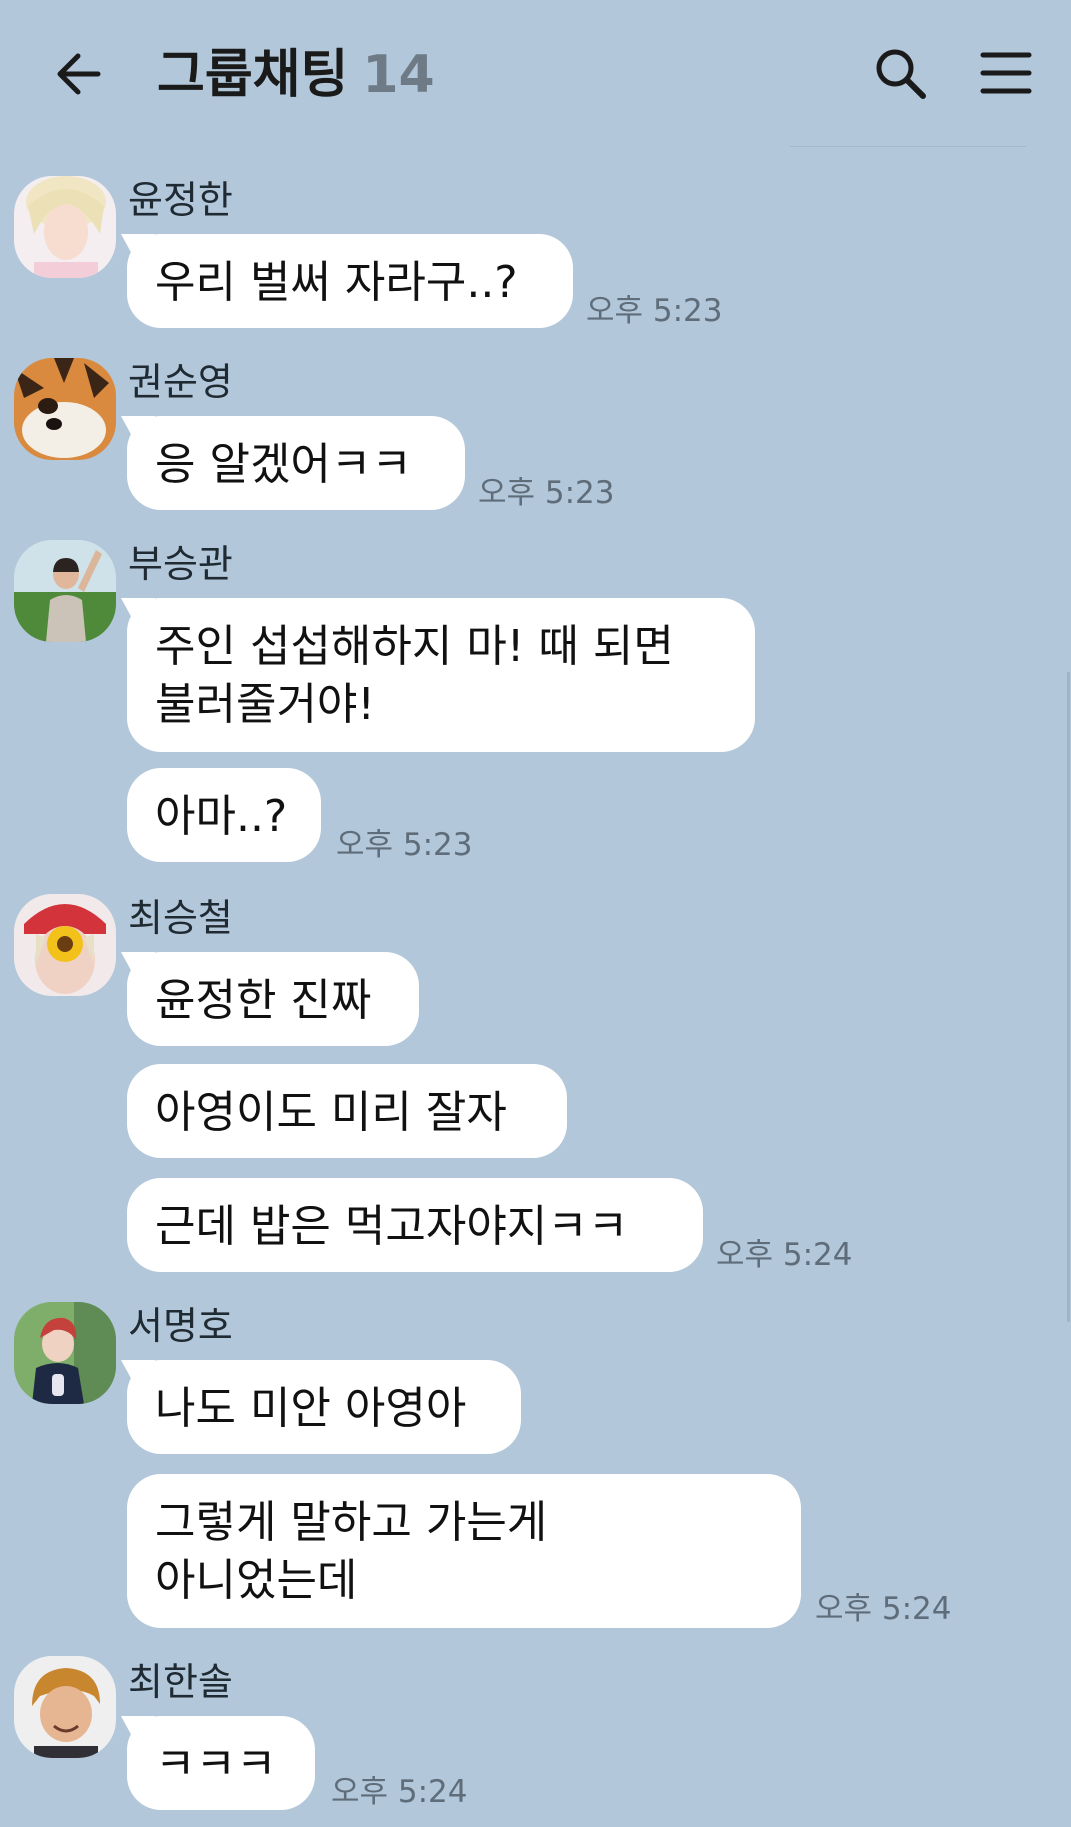 This screenshot has width=1071, height=1827. What do you see at coordinates (180, 564) in the screenshot?
I see `sender-name-2: 부승관` at bounding box center [180, 564].